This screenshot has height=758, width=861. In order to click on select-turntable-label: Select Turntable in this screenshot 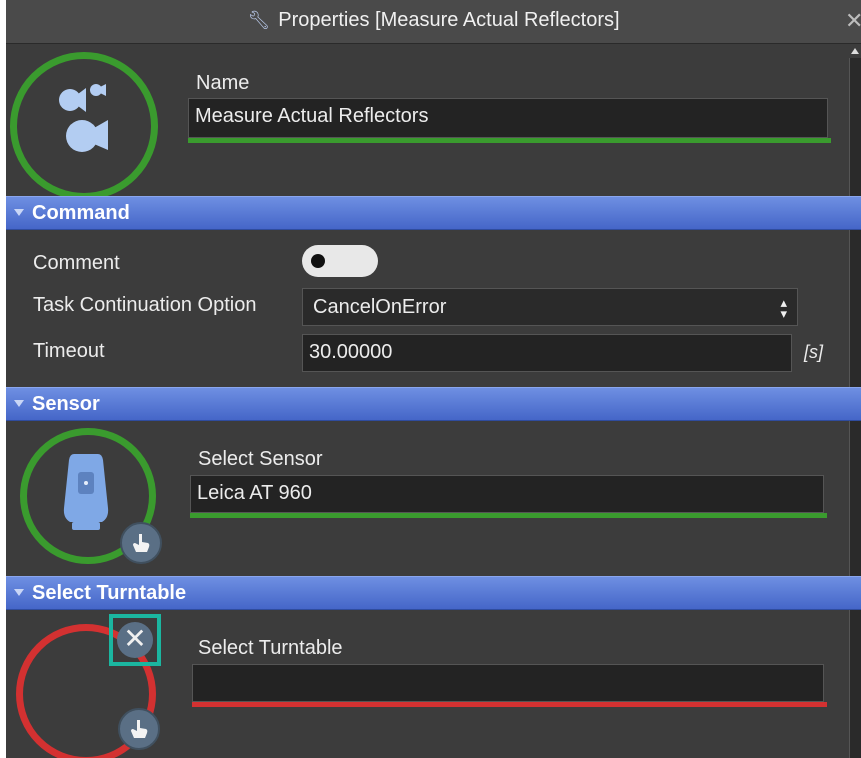, I will do `click(270, 648)`.